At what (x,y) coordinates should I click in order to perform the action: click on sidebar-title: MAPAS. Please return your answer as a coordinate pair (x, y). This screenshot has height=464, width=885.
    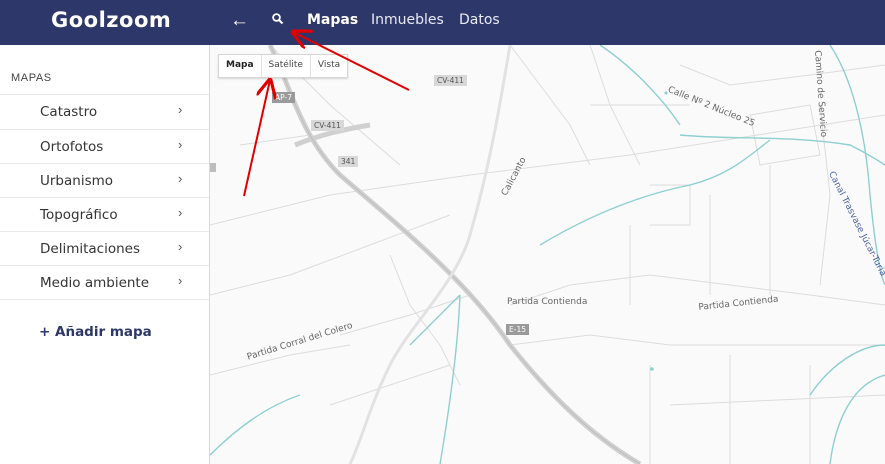
    Looking at the image, I should click on (31, 78).